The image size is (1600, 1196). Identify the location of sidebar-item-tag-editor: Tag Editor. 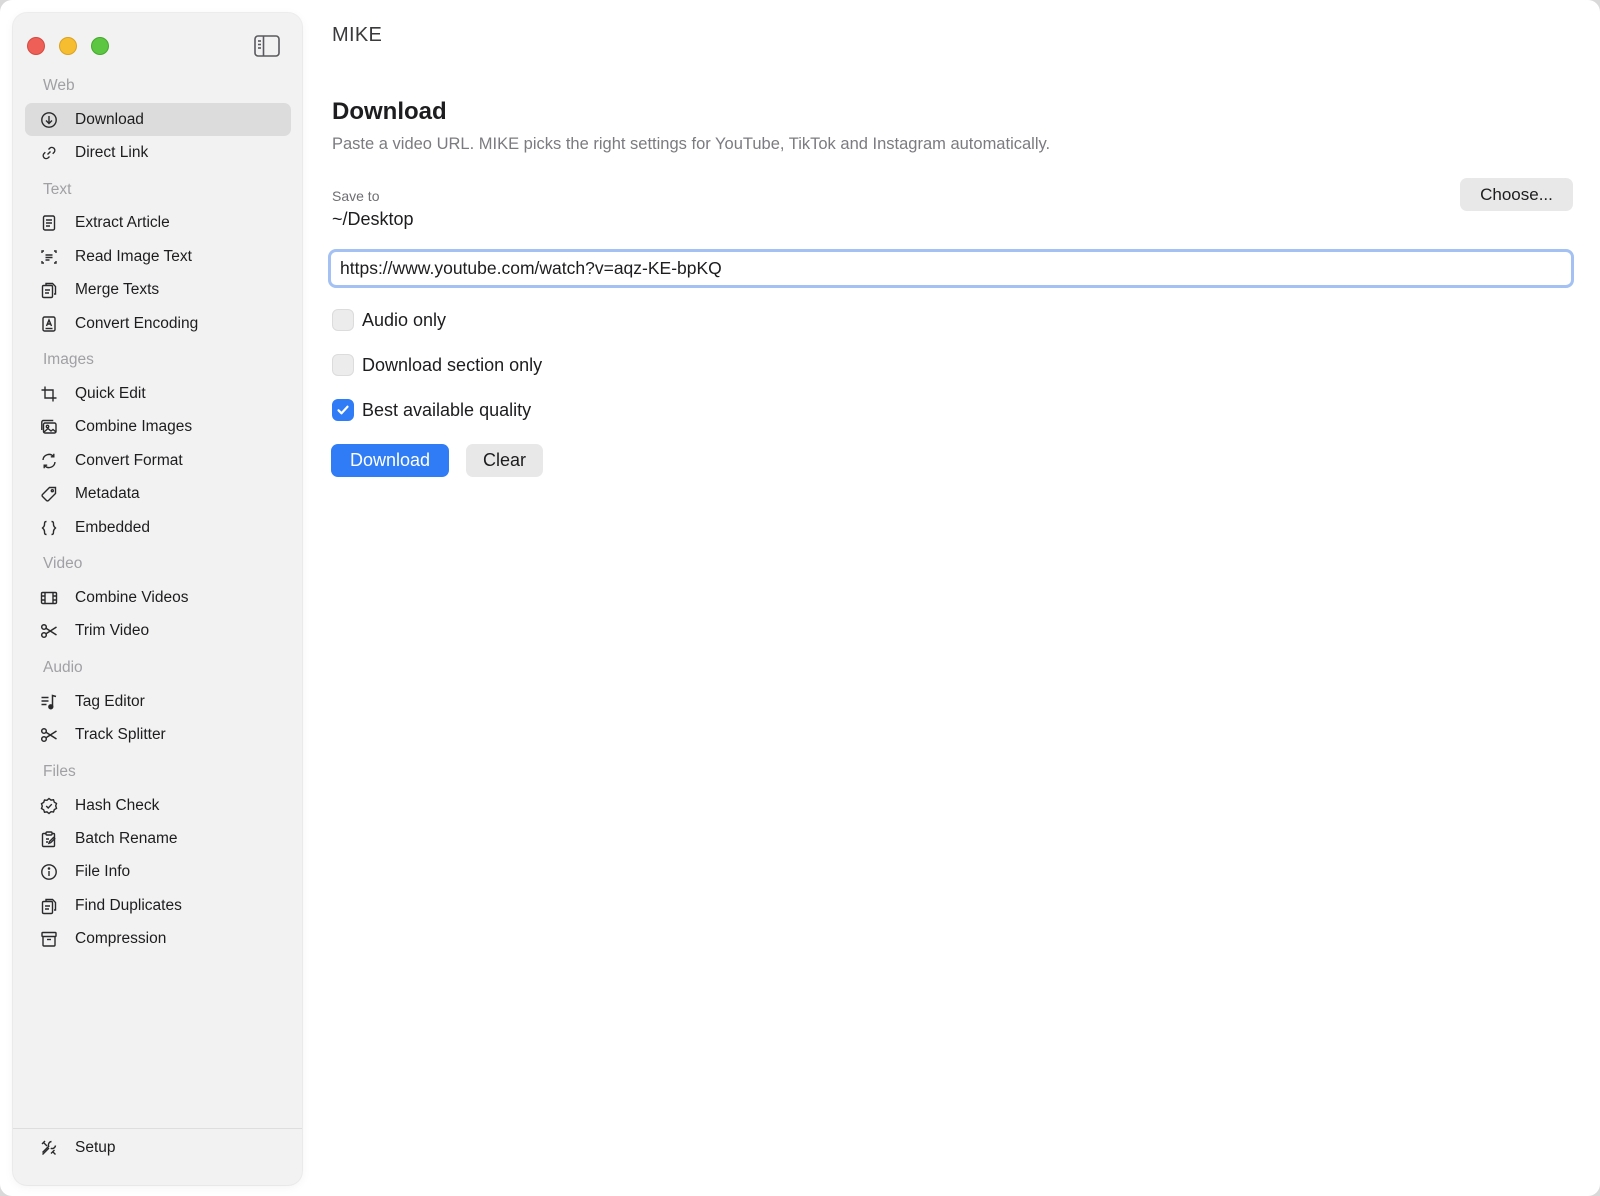
(158, 701).